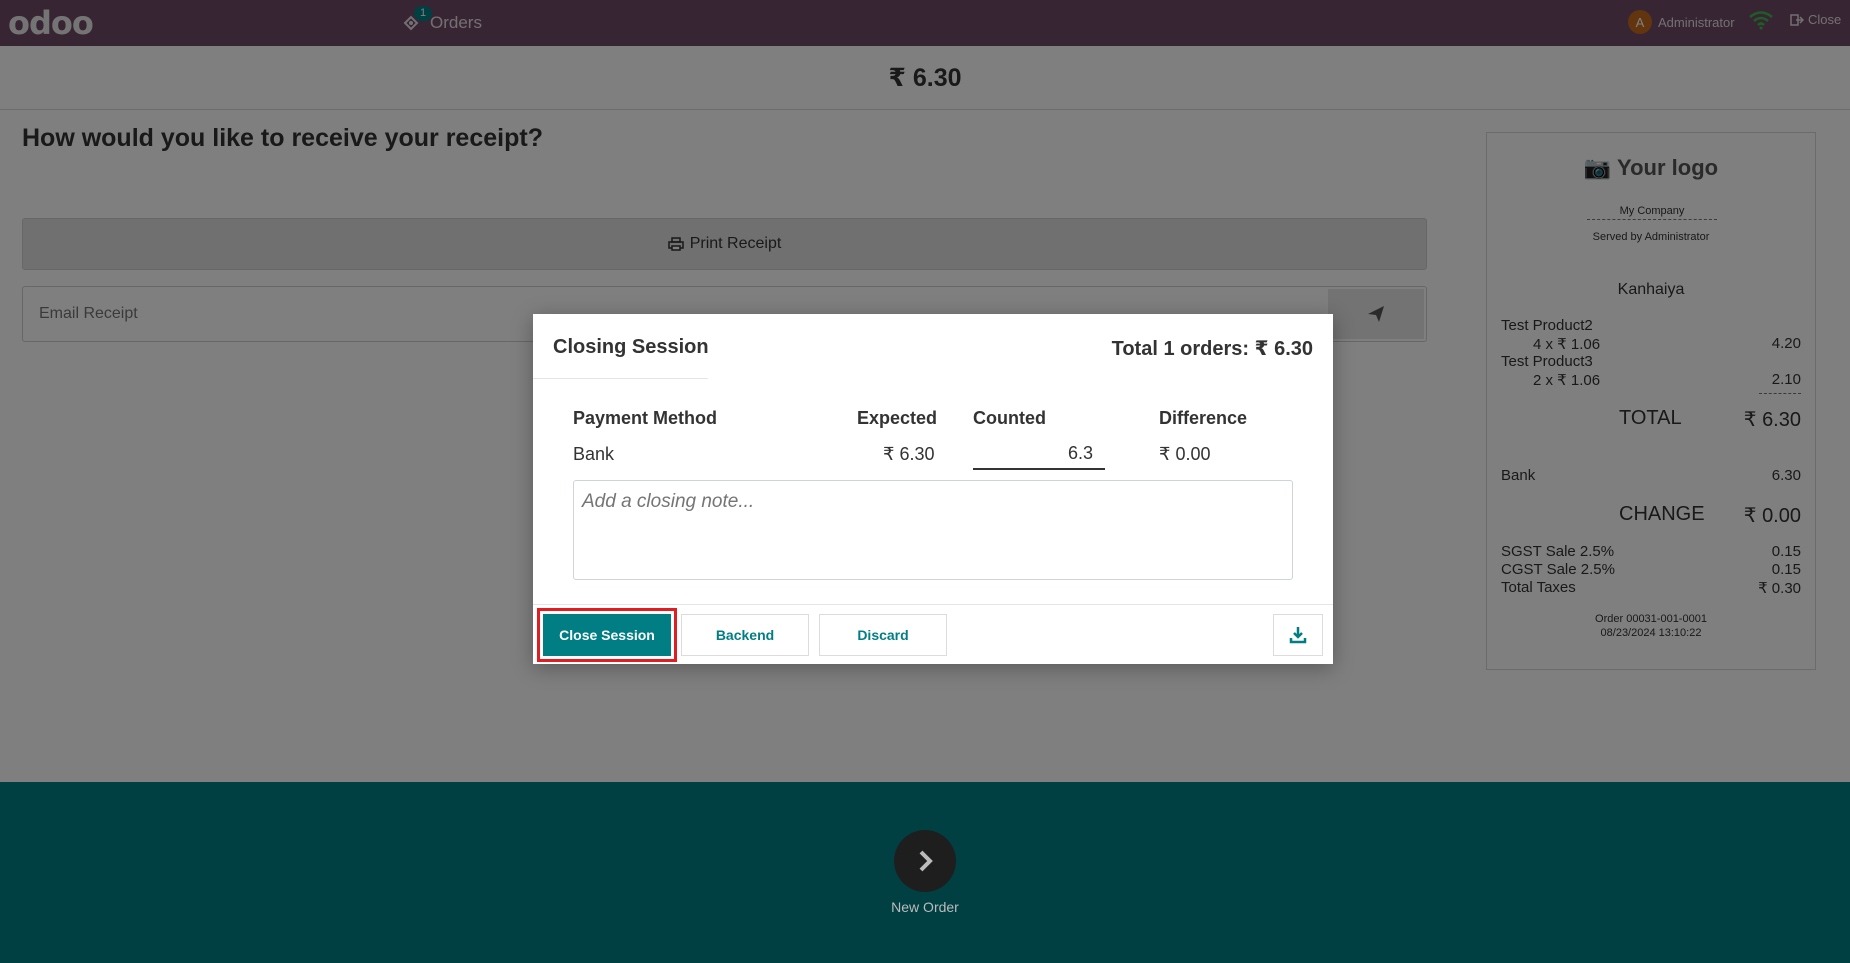 Image resolution: width=1850 pixels, height=963 pixels. Describe the element at coordinates (607, 635) in the screenshot. I see `close-session-button: Close Session` at that location.